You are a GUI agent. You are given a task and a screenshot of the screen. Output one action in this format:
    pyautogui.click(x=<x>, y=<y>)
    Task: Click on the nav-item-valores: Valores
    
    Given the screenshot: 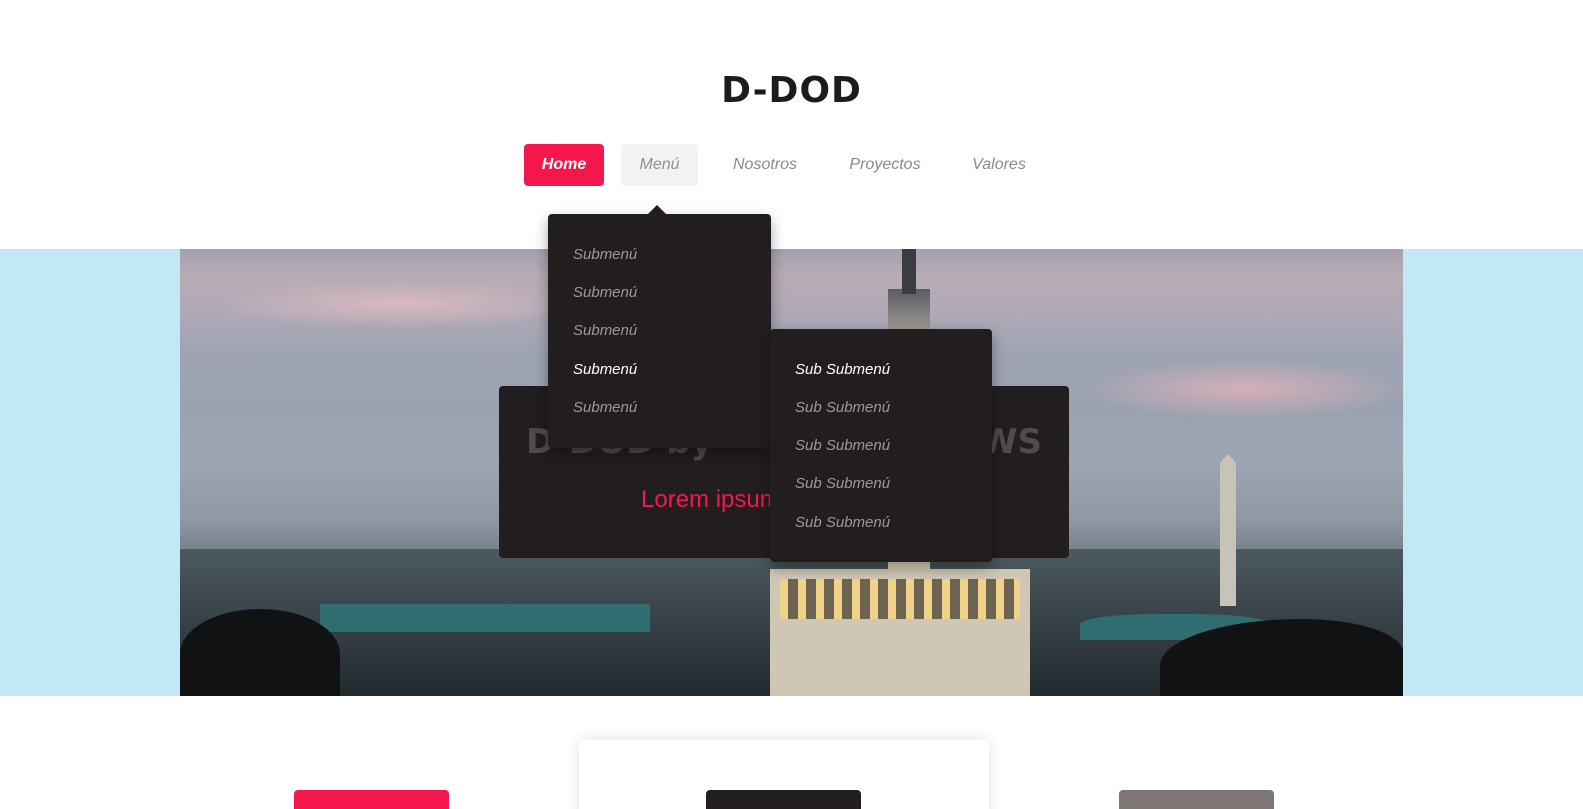 What is the action you would take?
    pyautogui.click(x=999, y=165)
    